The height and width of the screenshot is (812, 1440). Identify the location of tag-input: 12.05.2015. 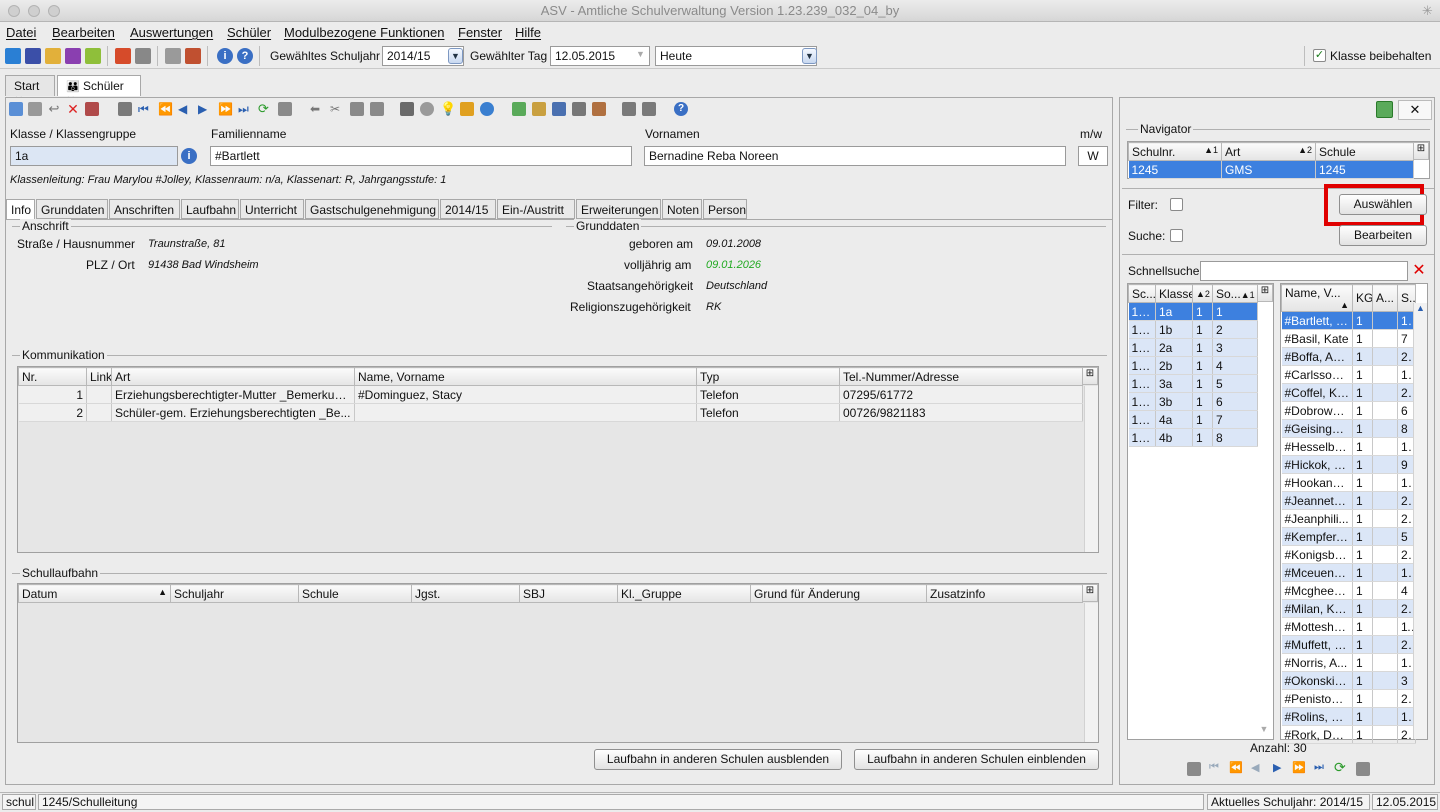
(600, 56).